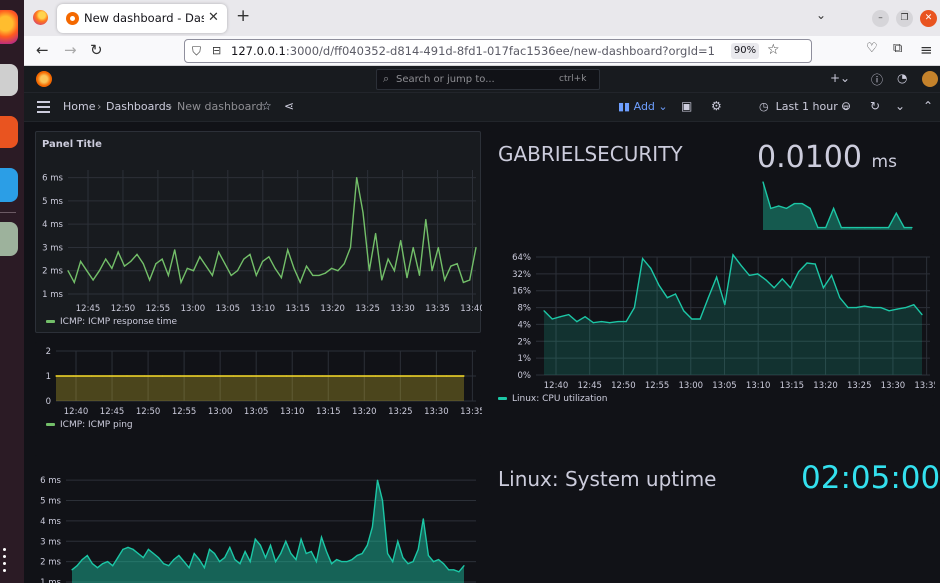 This screenshot has width=940, height=583. Describe the element at coordinates (40, 17) in the screenshot. I see `firefox-view-icon` at that location.